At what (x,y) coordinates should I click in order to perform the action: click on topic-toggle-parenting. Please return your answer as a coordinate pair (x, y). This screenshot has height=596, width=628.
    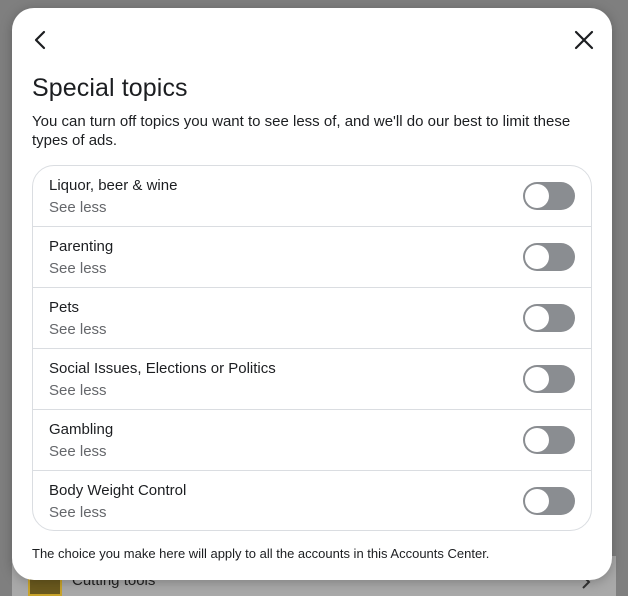
    Looking at the image, I should click on (549, 257).